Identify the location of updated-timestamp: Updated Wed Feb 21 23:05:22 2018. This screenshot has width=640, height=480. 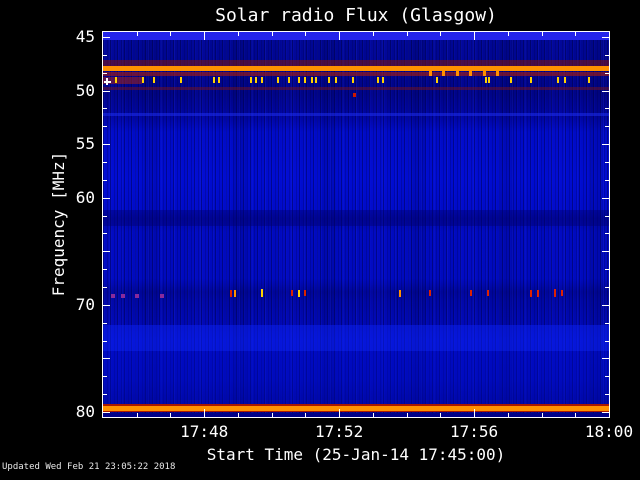
(89, 467).